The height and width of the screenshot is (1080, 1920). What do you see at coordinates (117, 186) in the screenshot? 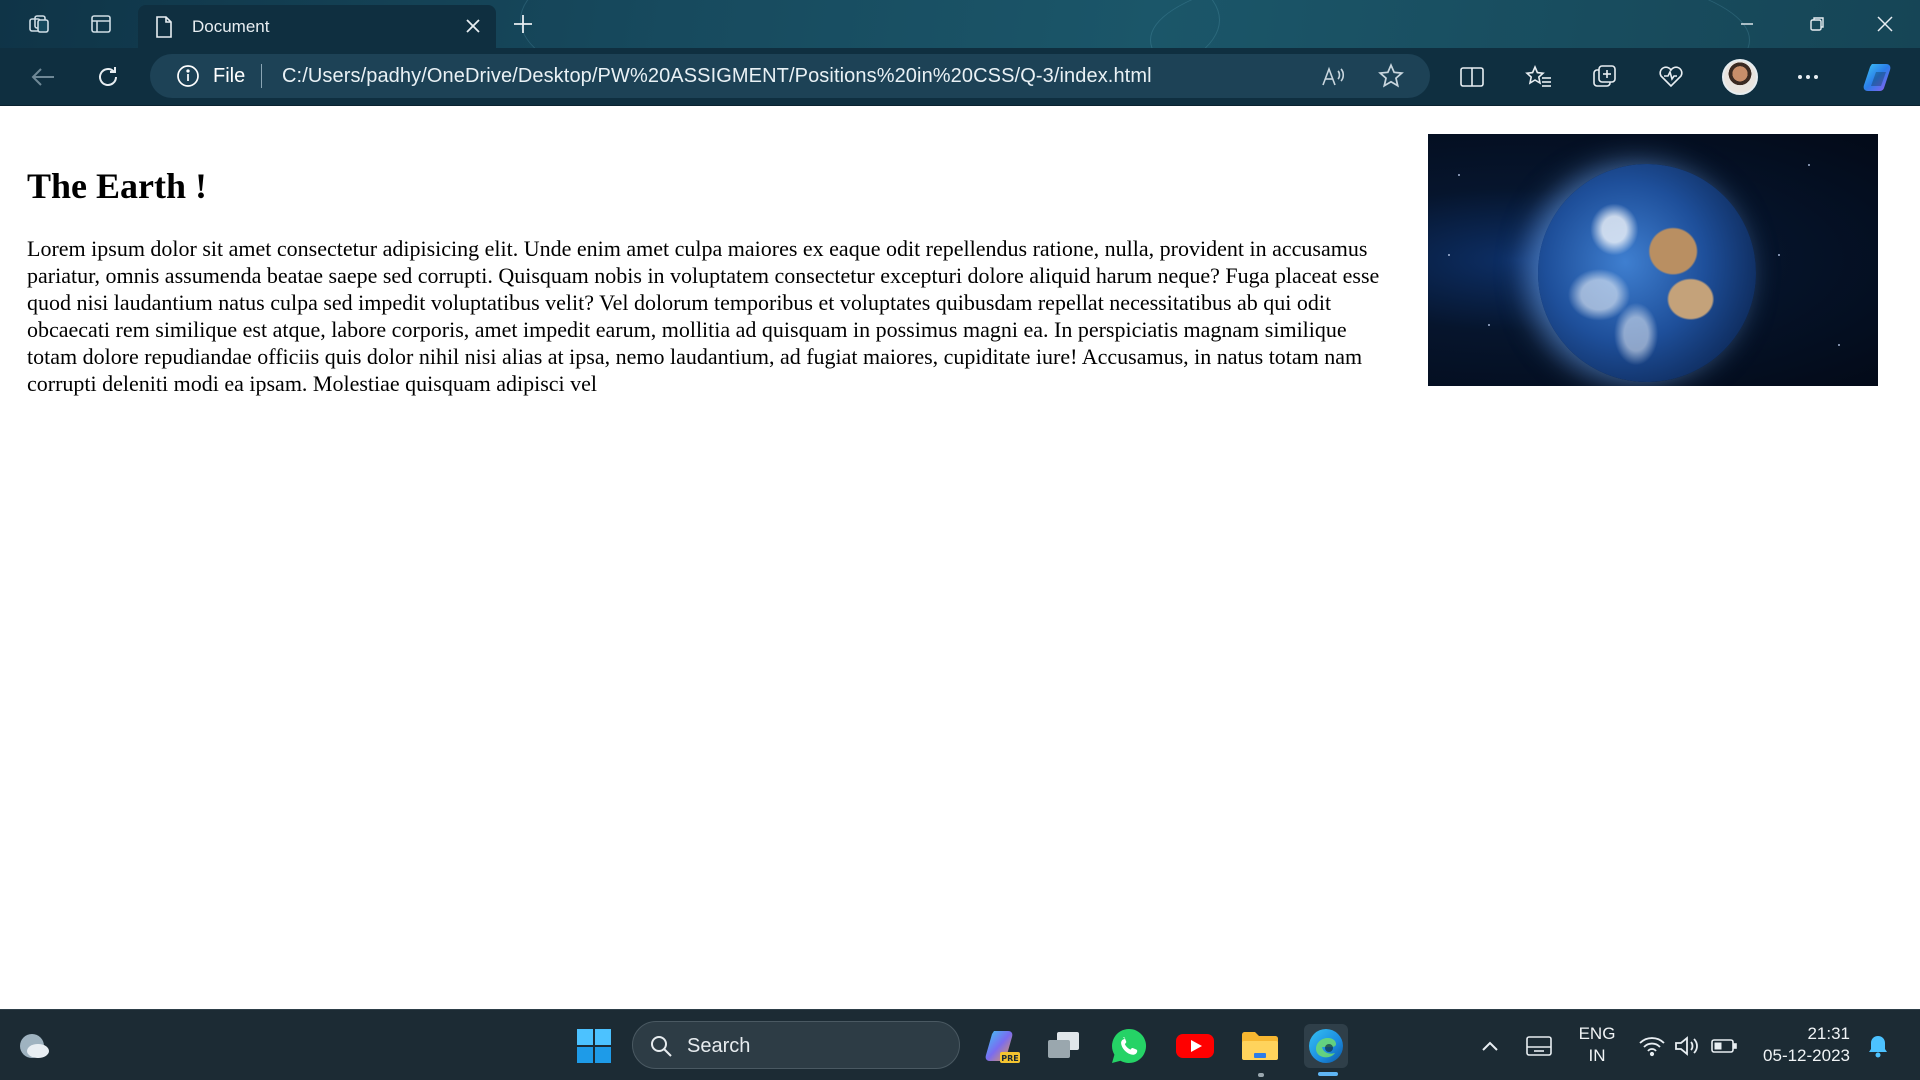
I see `page-heading: The Earth !` at bounding box center [117, 186].